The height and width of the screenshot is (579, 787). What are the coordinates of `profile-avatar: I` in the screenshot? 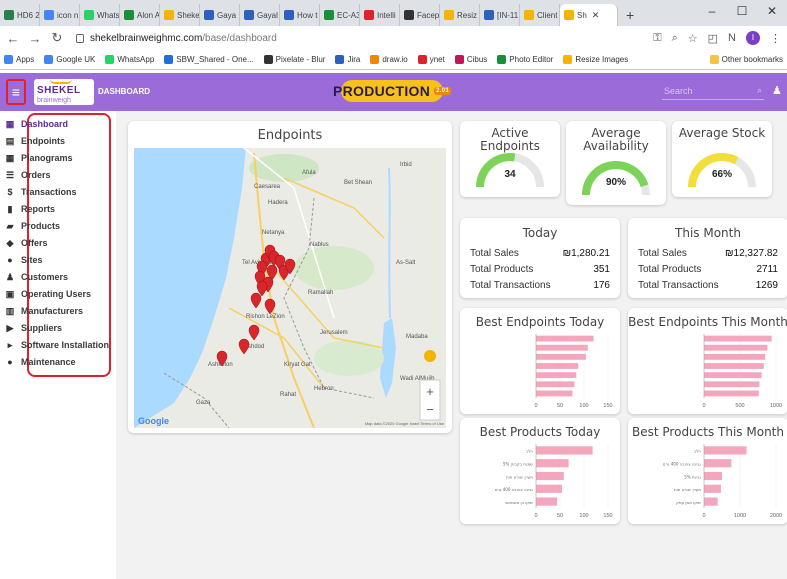 It's located at (753, 38).